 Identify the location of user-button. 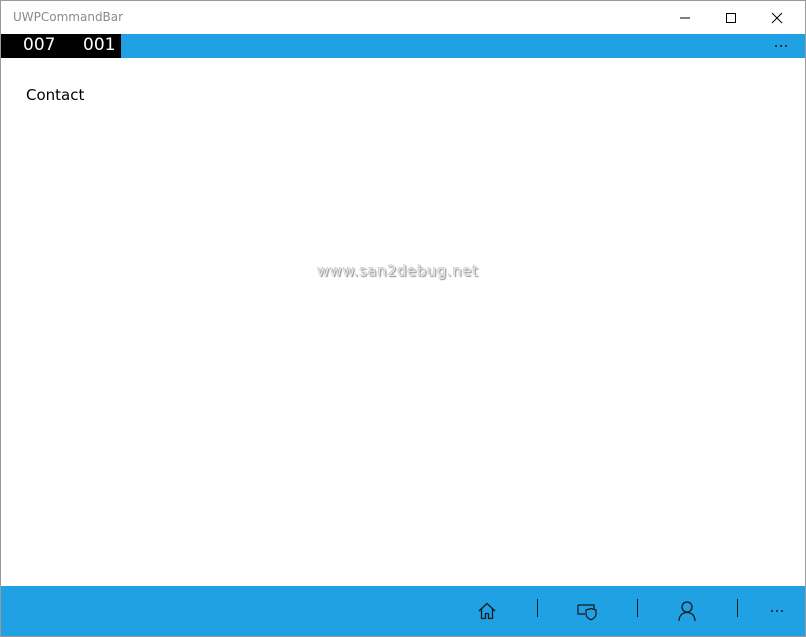
(687, 611).